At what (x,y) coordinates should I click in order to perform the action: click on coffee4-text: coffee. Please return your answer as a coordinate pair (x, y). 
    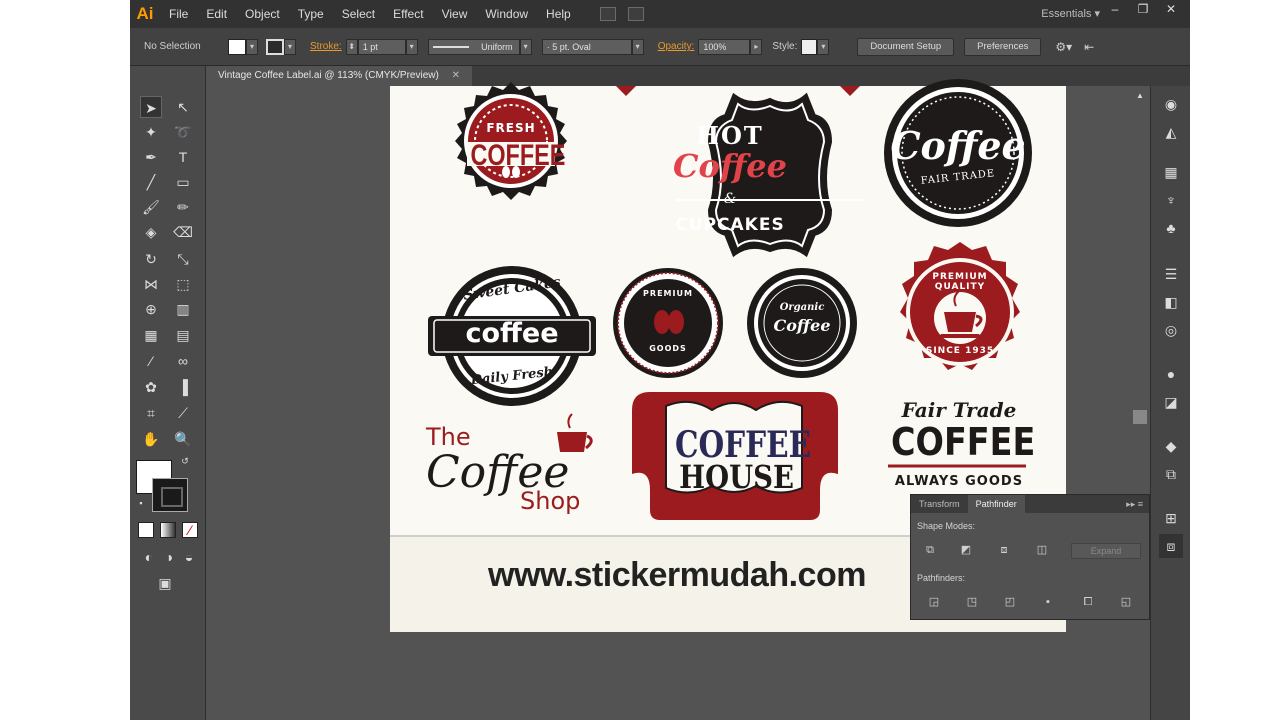
    Looking at the image, I should click on (512, 333).